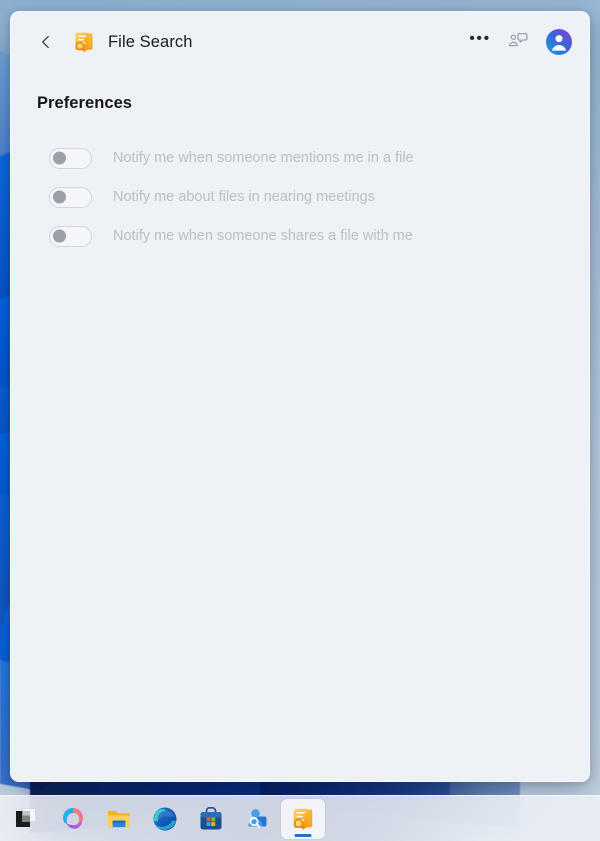  What do you see at coordinates (85, 103) in the screenshot?
I see `page-title: Preferences` at bounding box center [85, 103].